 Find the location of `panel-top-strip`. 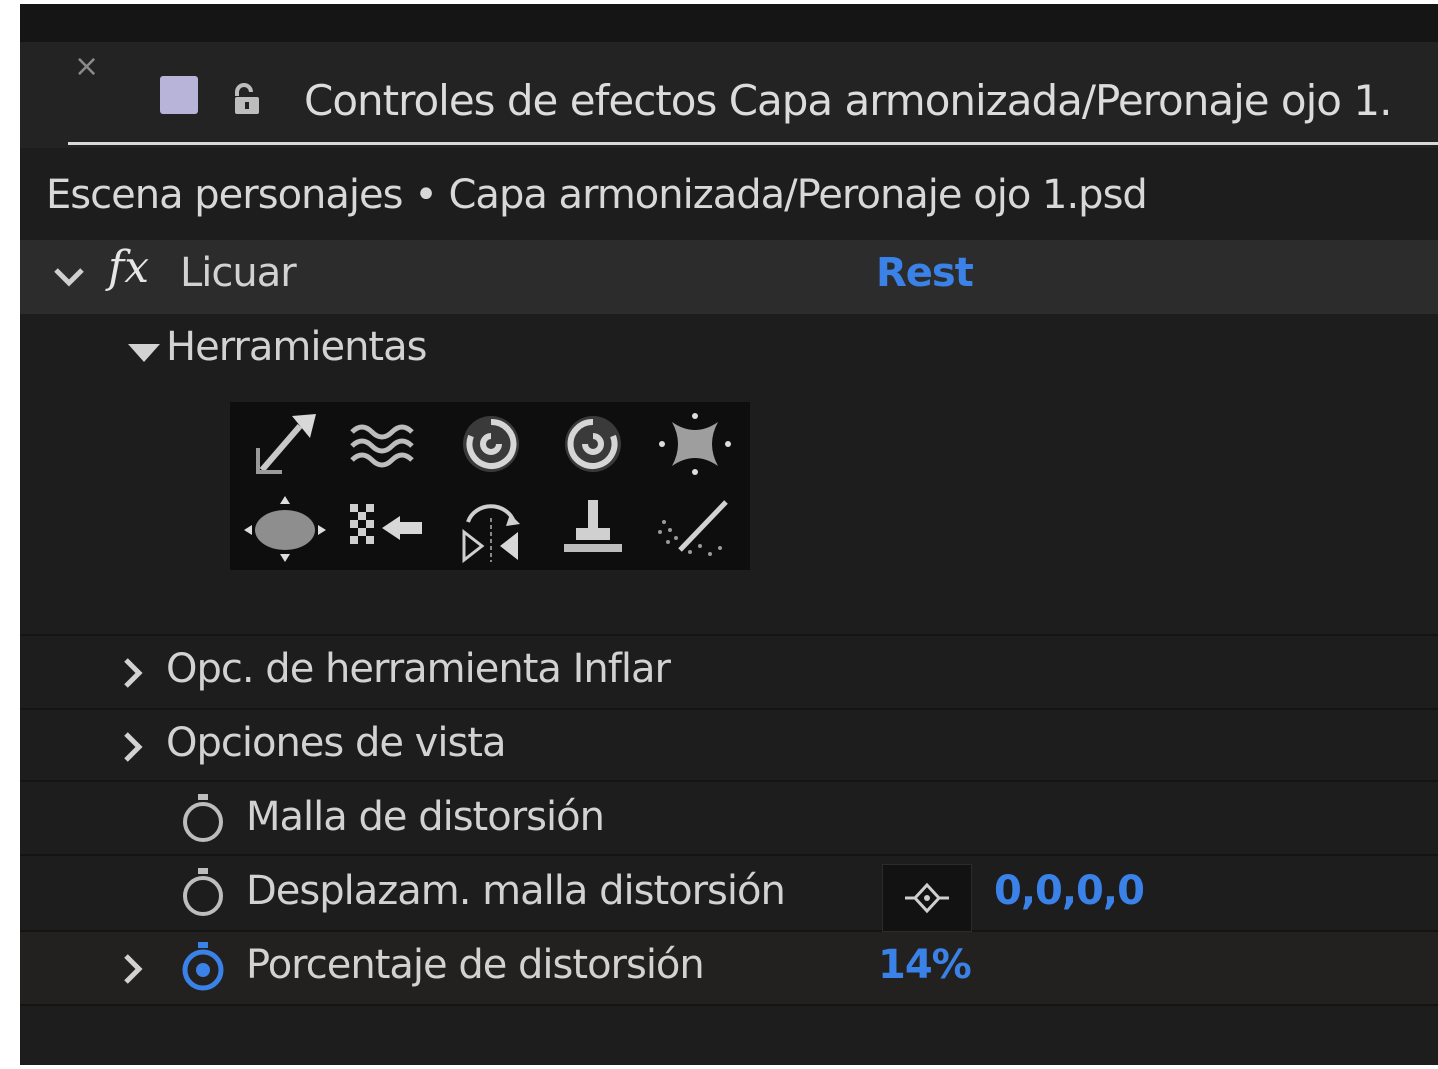

panel-top-strip is located at coordinates (729, 23).